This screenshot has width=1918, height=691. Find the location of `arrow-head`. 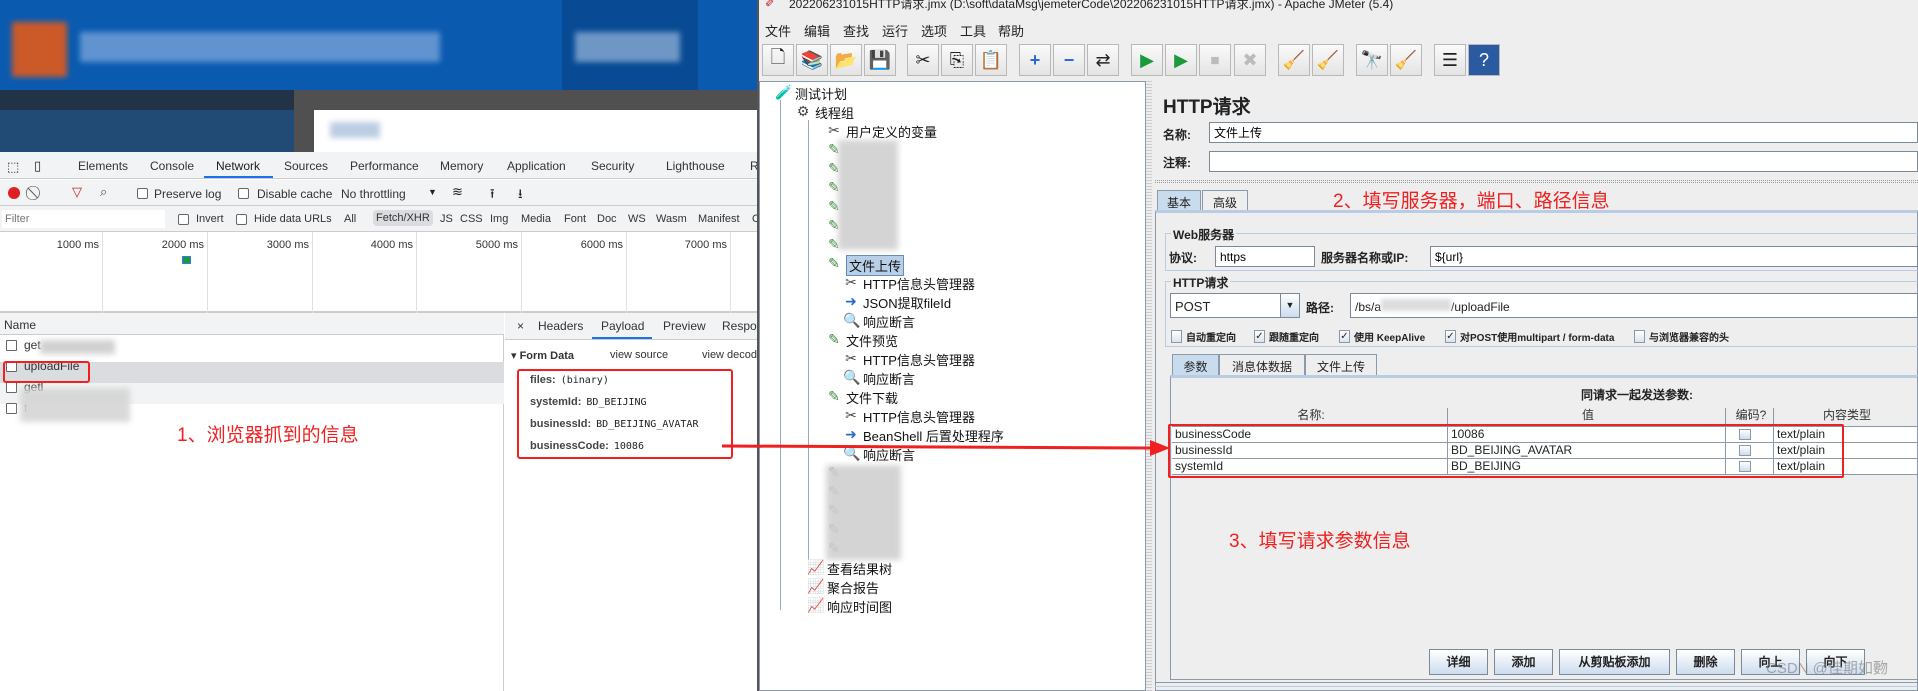

arrow-head is located at coordinates (1160, 448).